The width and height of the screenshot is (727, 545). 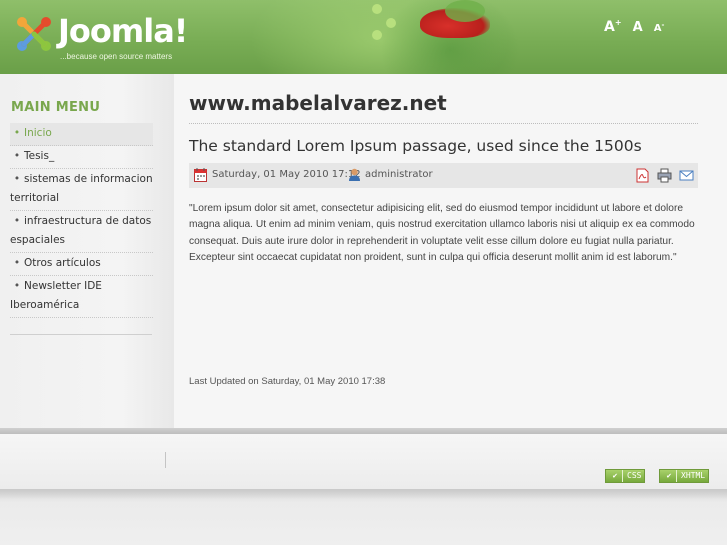 I want to click on badge-label: XHTML, so click(x=690, y=476).